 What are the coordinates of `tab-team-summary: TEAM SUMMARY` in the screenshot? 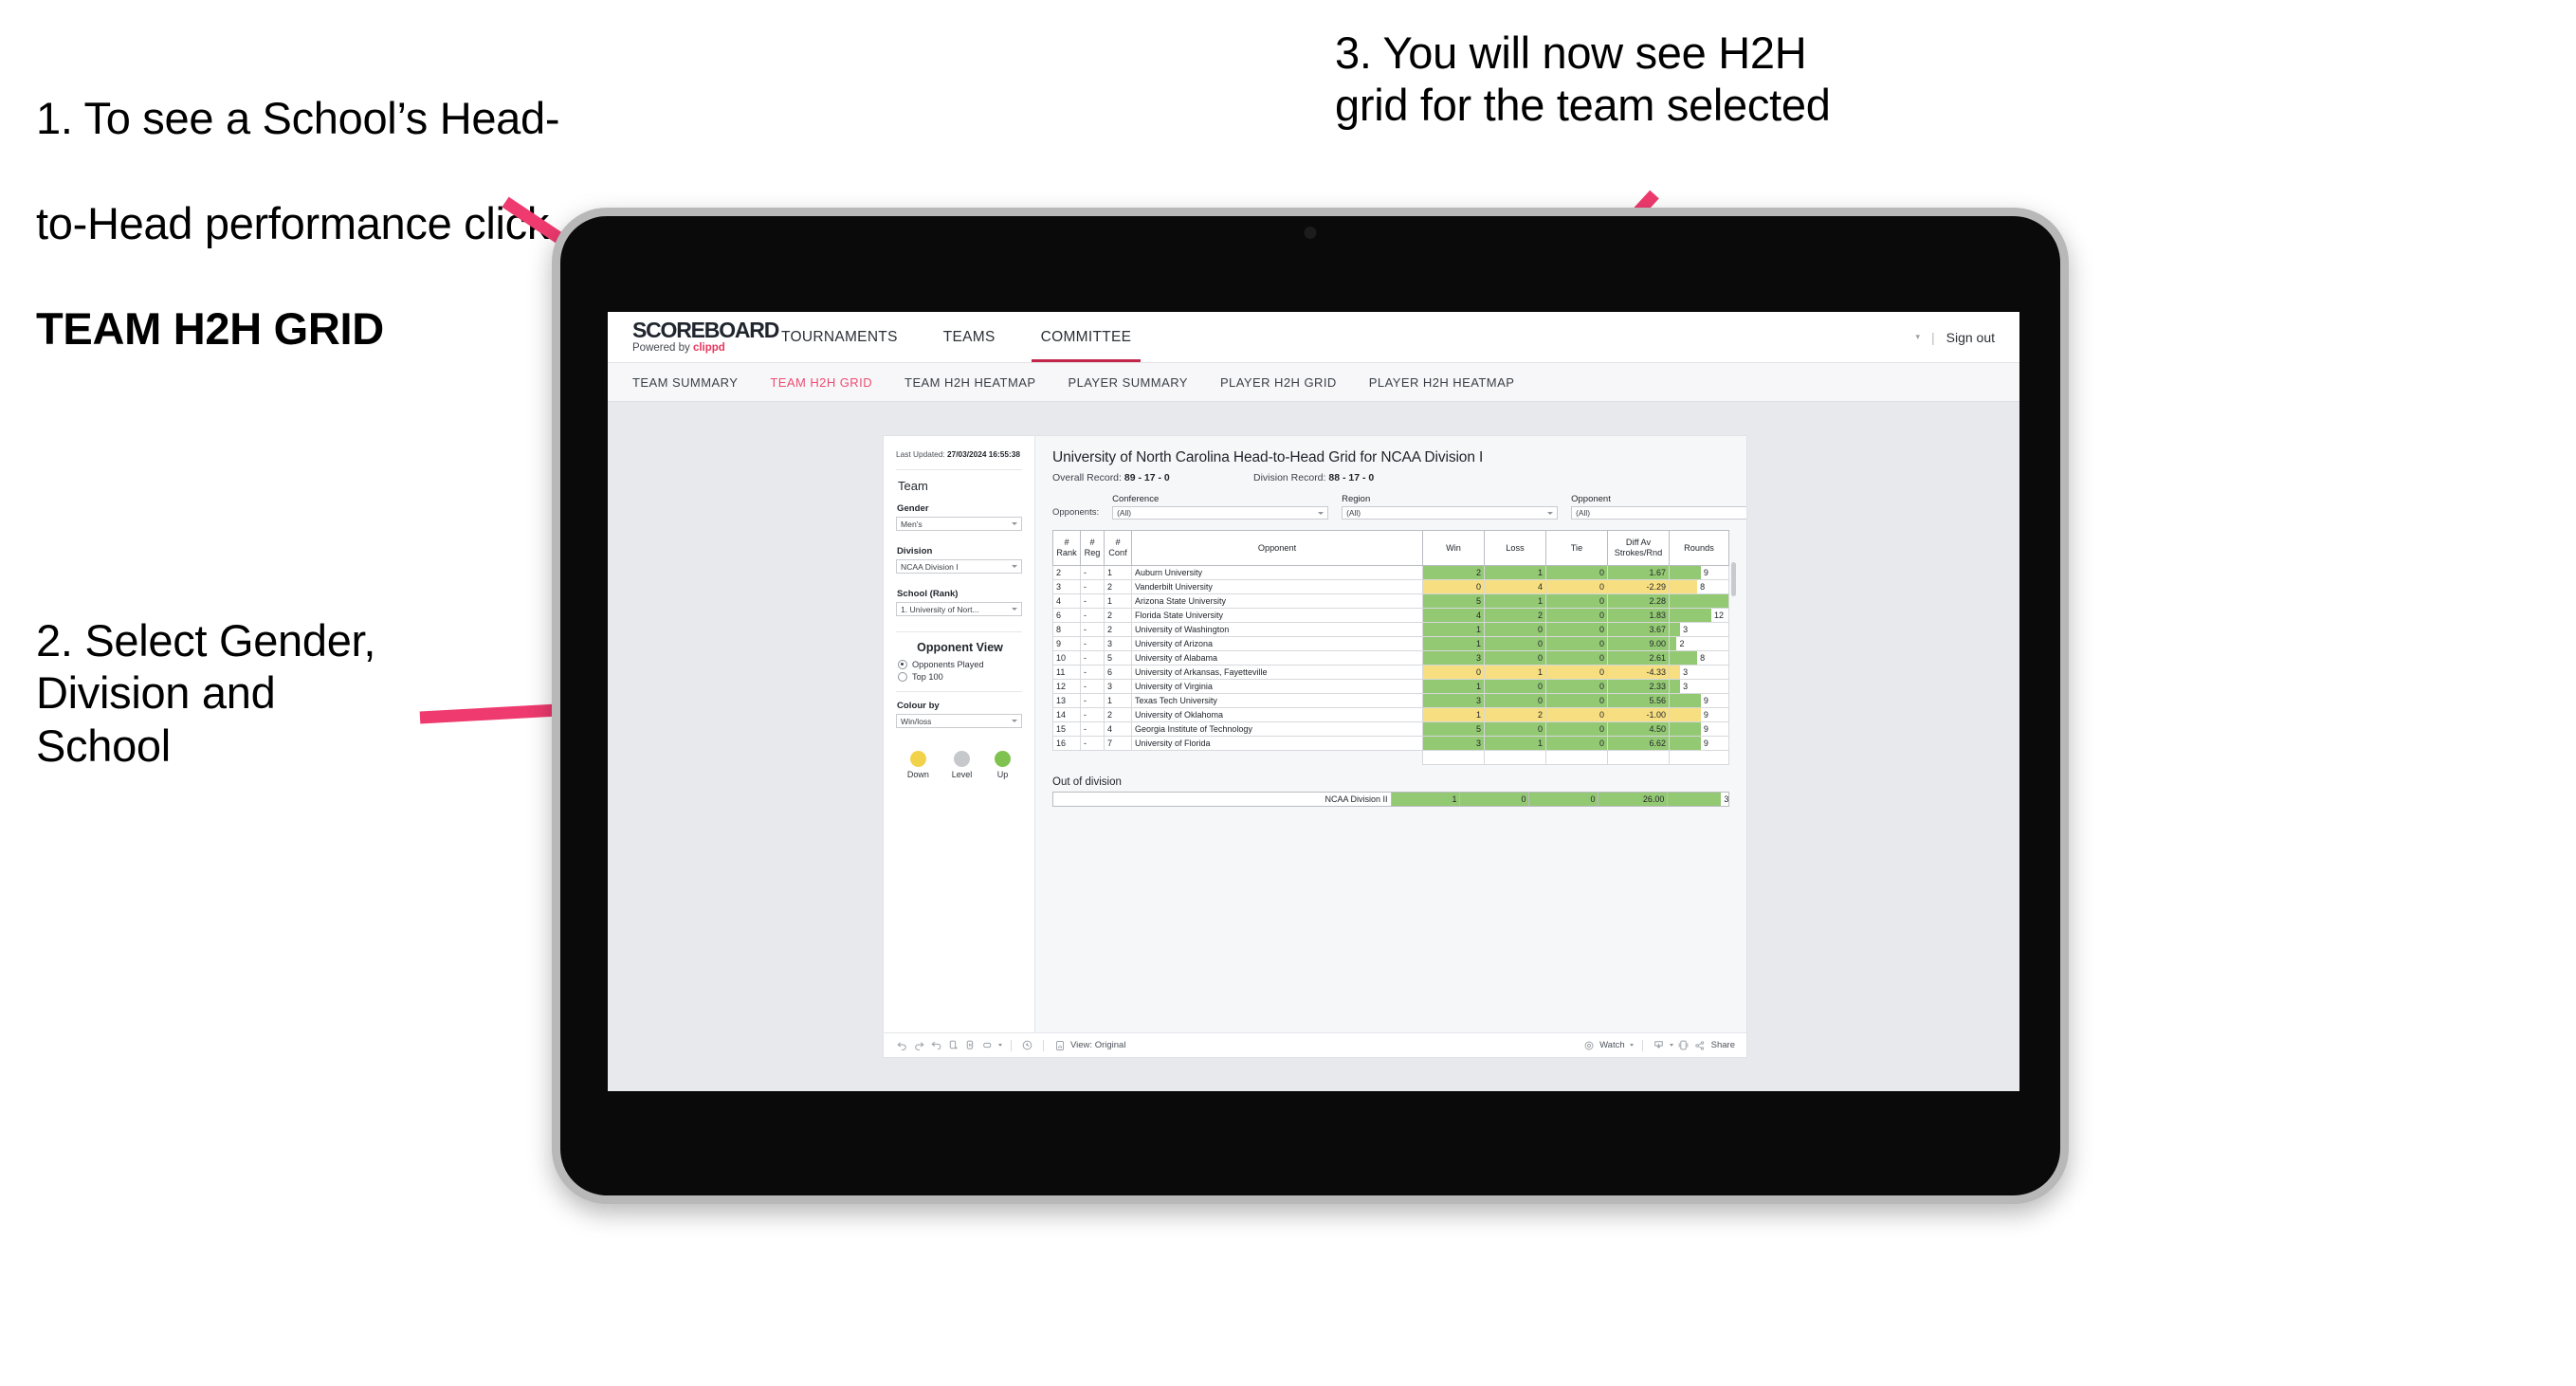 It's located at (685, 382).